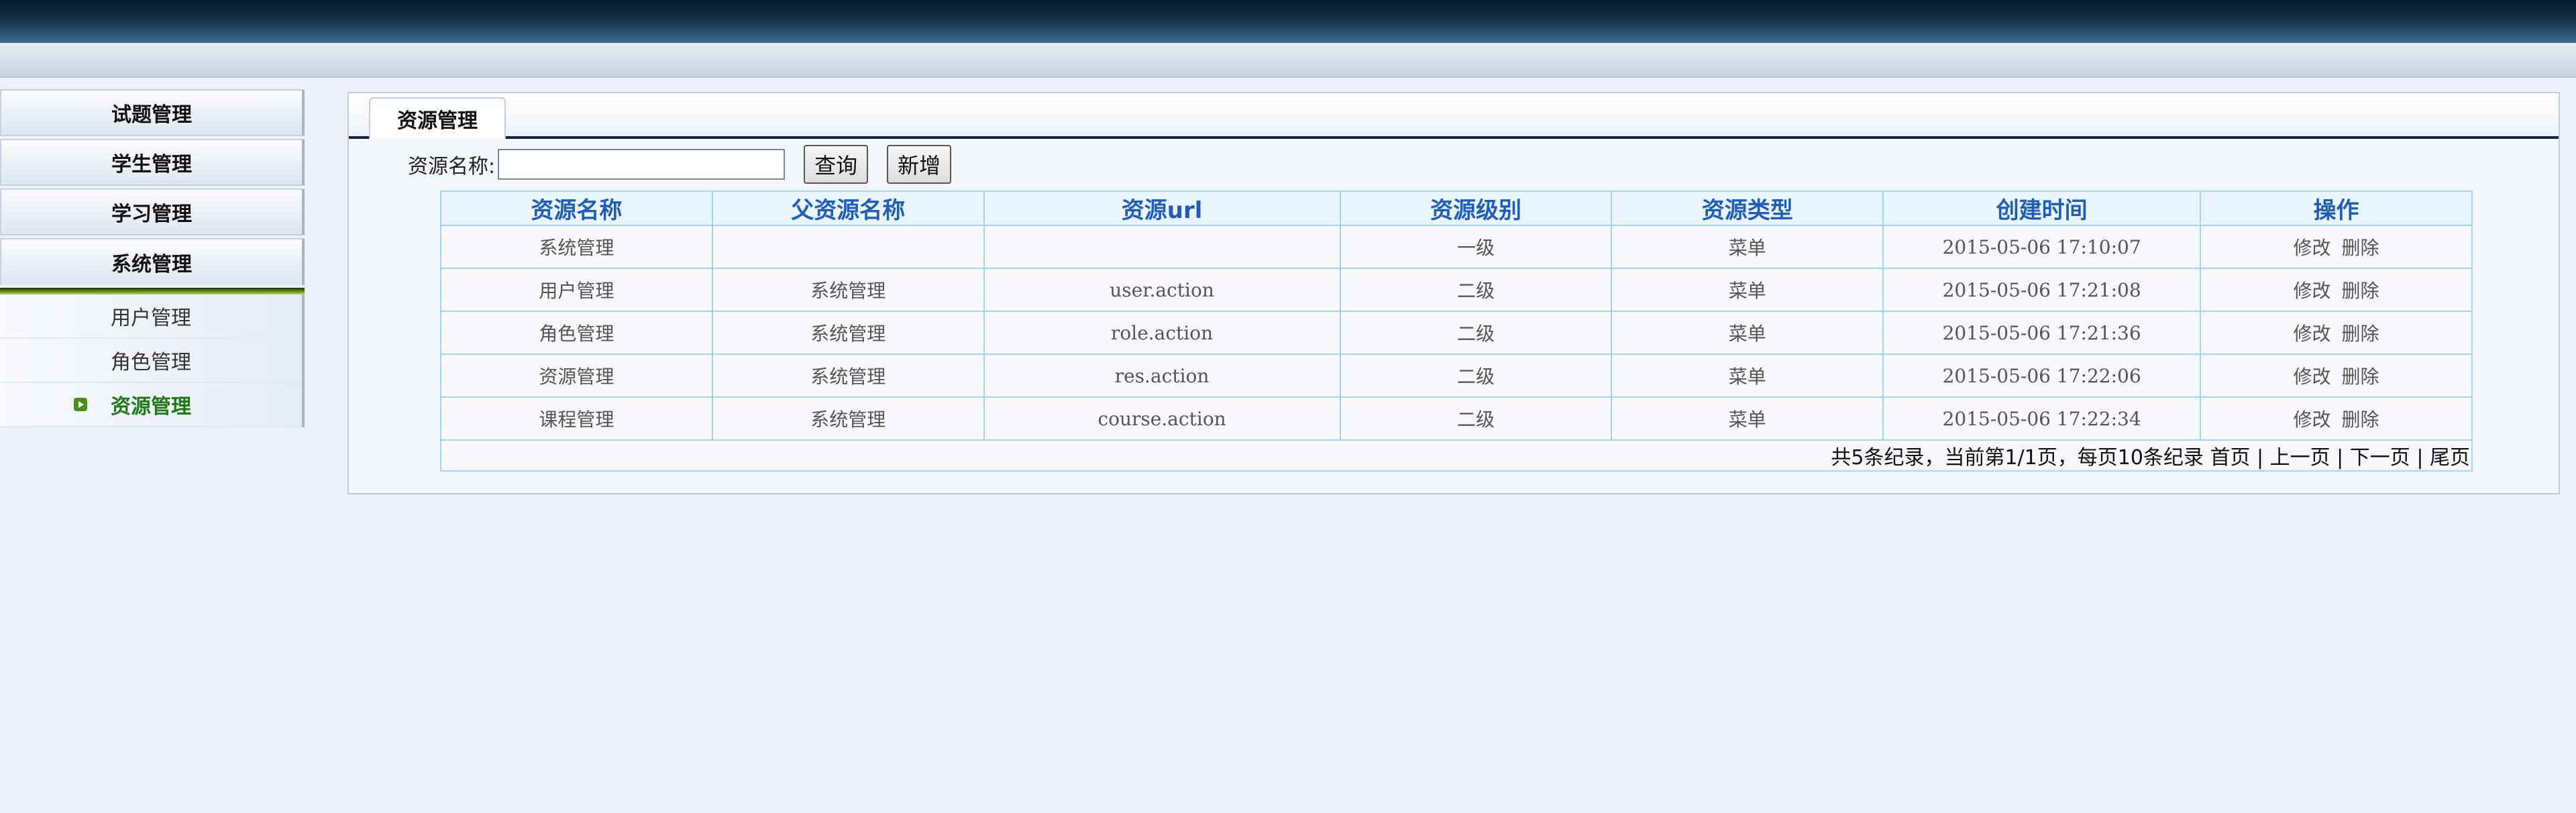 Image resolution: width=2576 pixels, height=813 pixels. I want to click on query-button: 查询, so click(836, 165).